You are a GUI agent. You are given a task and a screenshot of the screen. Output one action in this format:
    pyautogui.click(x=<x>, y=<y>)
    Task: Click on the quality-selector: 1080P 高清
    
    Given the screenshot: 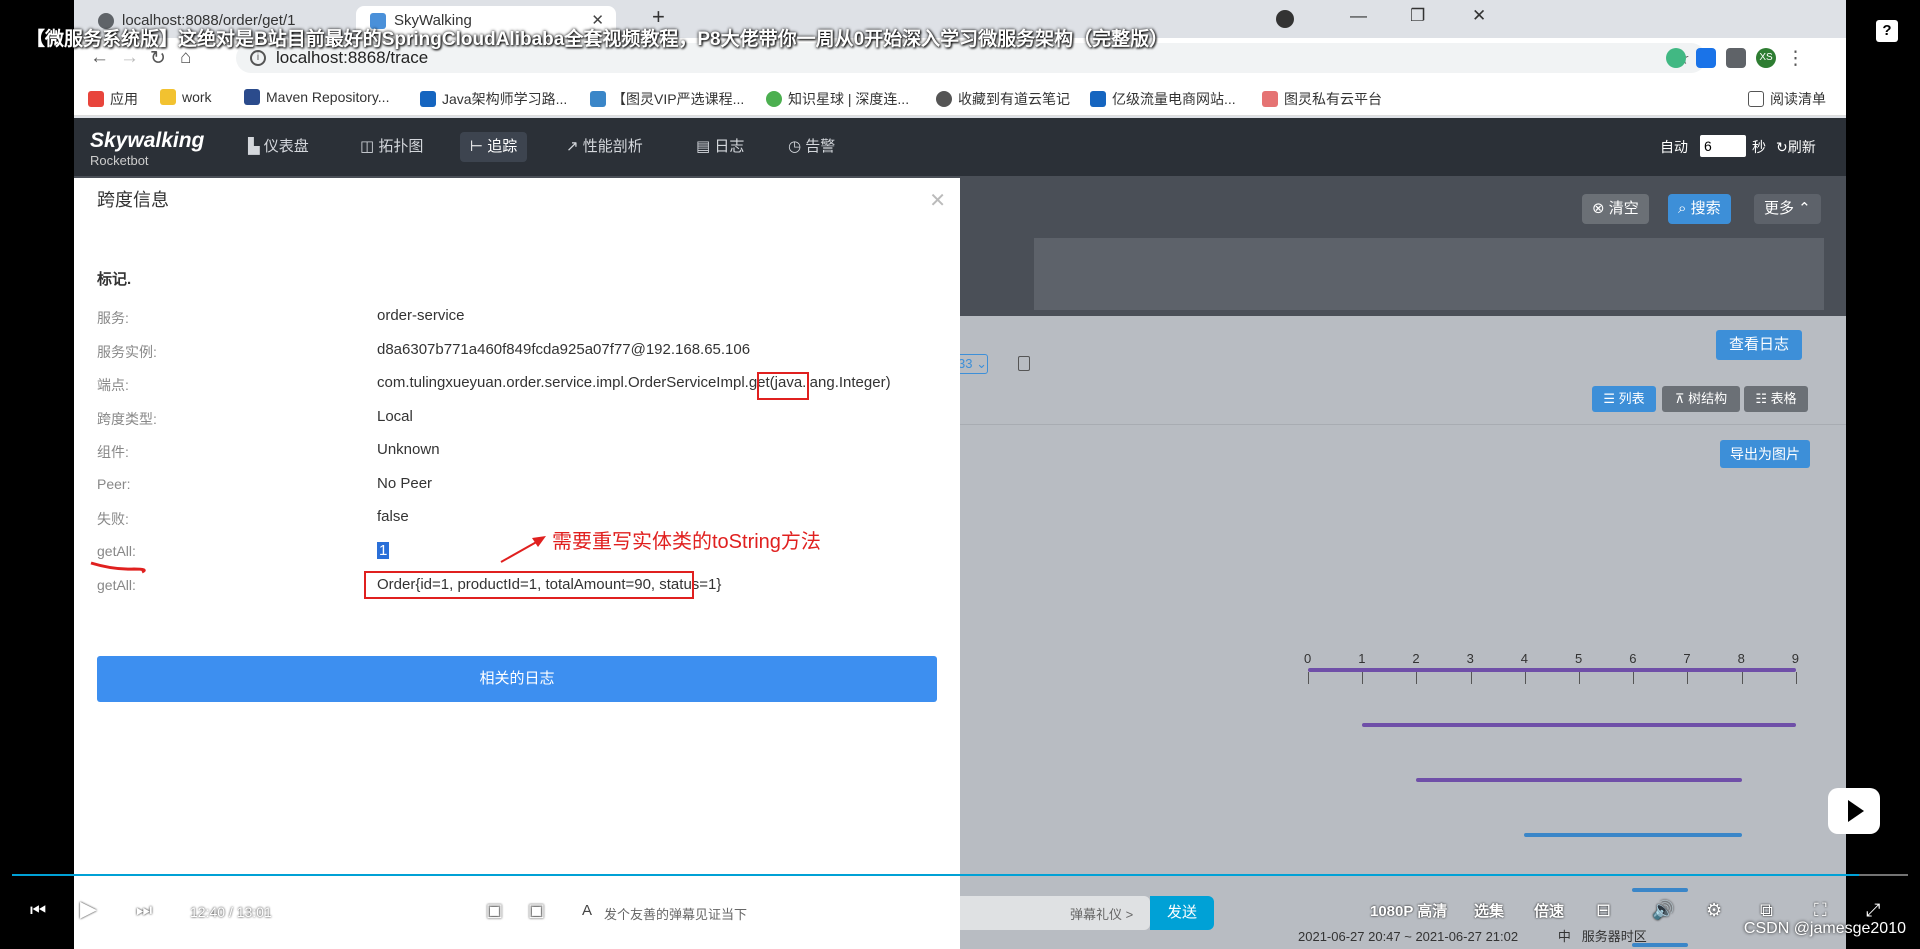 What is the action you would take?
    pyautogui.click(x=1408, y=910)
    